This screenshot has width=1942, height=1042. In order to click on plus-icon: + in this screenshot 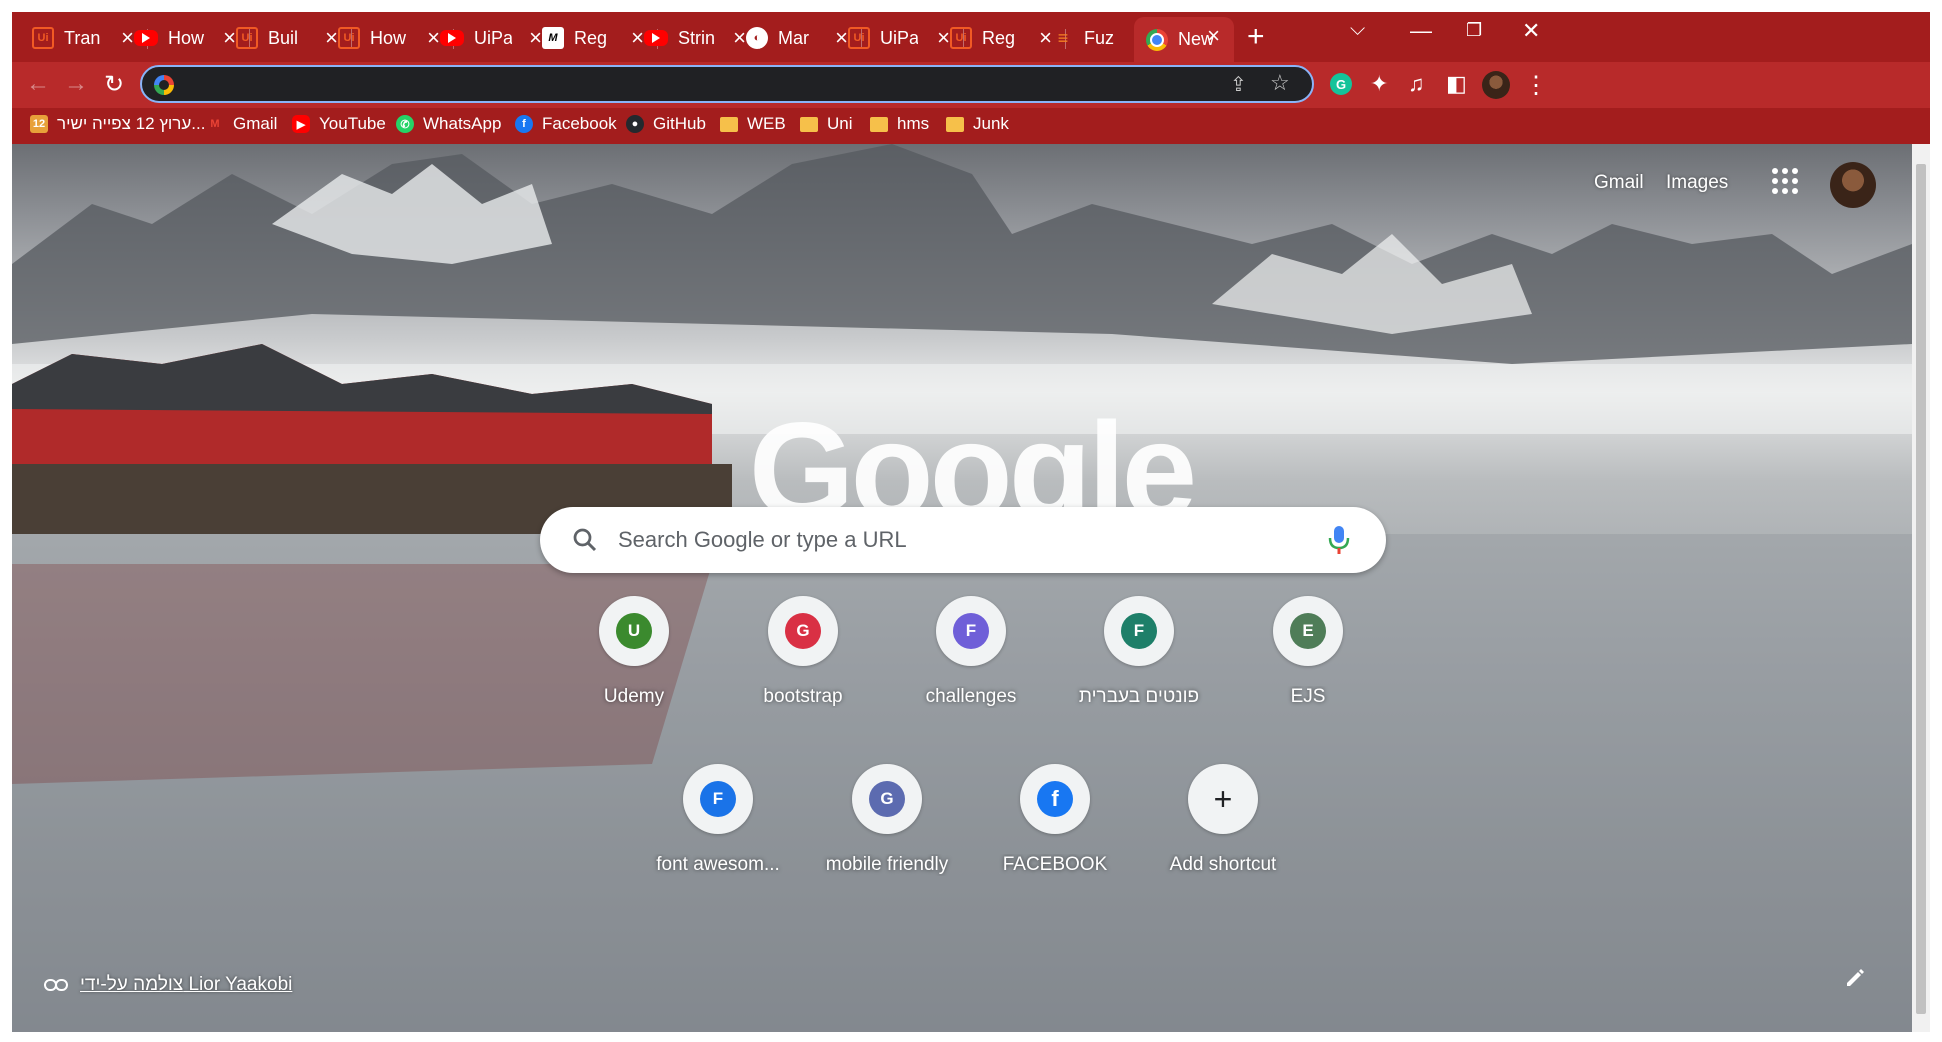, I will do `click(1223, 798)`.